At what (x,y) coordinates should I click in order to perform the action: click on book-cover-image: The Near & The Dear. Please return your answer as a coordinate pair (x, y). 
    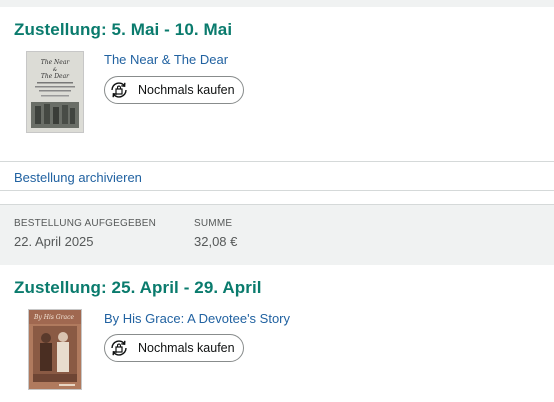
    Looking at the image, I should click on (55, 92).